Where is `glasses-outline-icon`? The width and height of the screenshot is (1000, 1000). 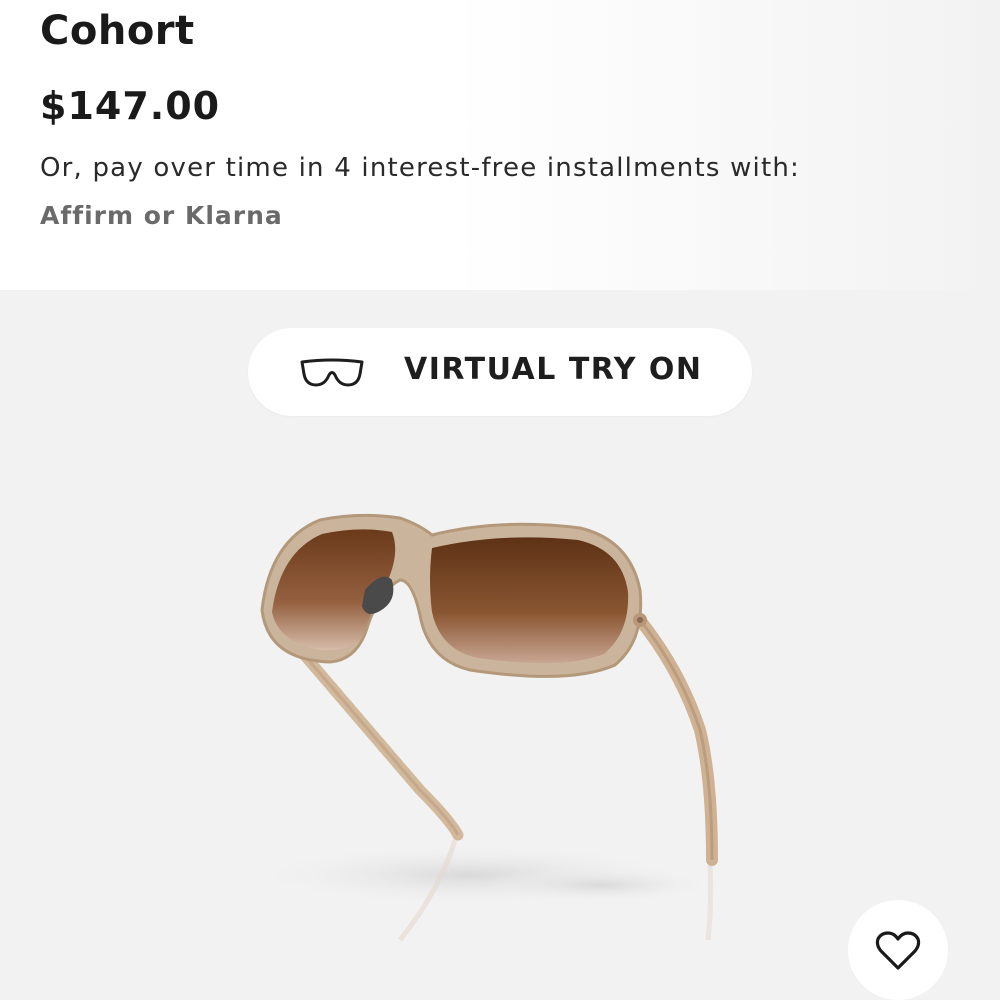 glasses-outline-icon is located at coordinates (332, 372).